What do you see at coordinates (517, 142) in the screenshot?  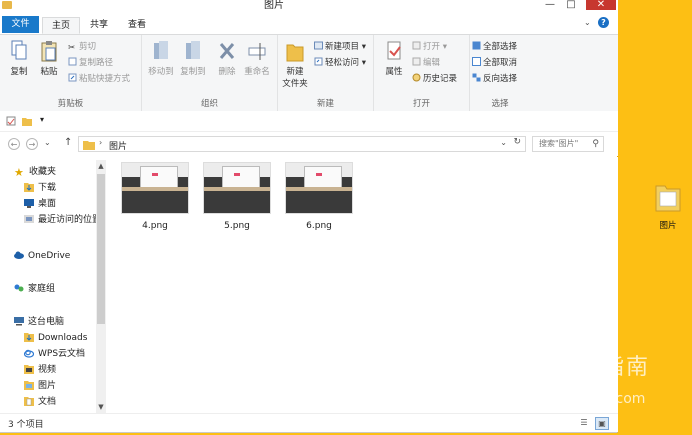 I see `refresh-icon: ↻` at bounding box center [517, 142].